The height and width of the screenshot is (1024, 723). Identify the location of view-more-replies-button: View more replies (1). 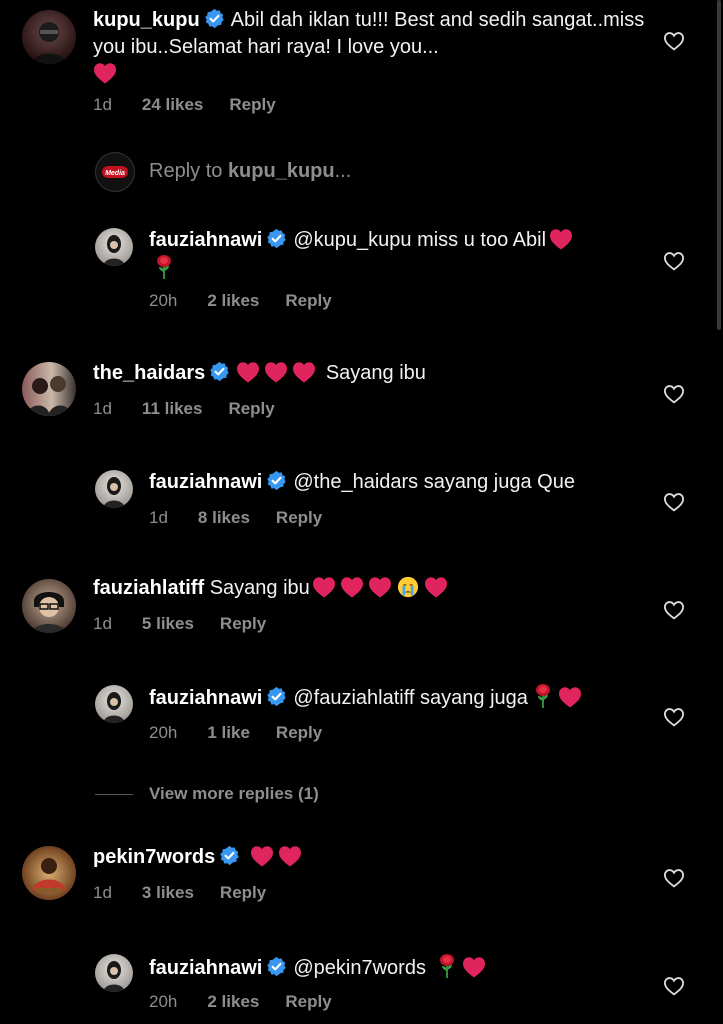
(234, 794).